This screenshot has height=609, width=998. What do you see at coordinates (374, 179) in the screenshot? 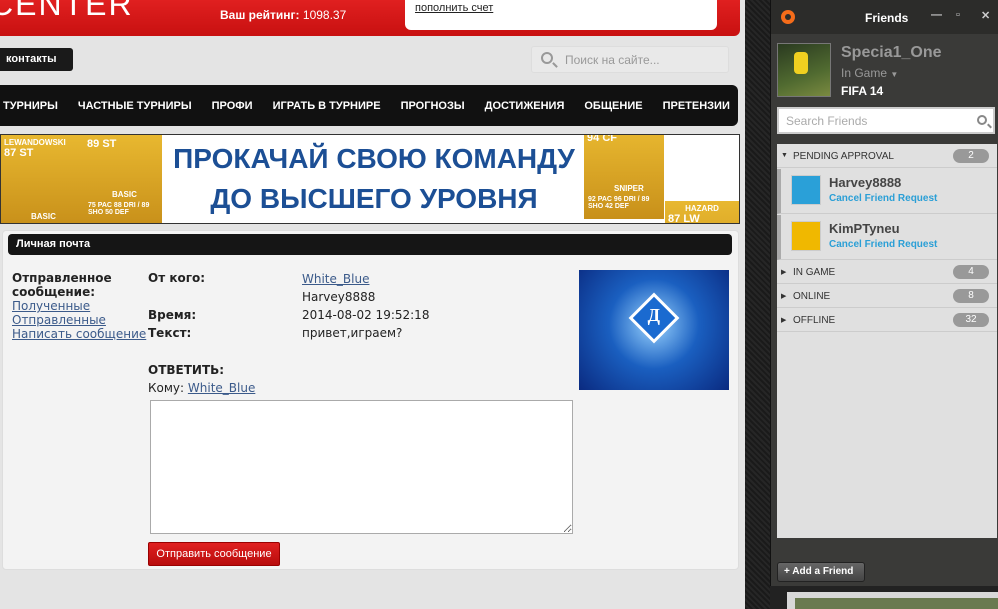
I see `banner-text: ПРОКАЧАЙ СВОЮ КОМАНДУ ДО ВЫСШЕГО УРОВНЯ` at bounding box center [374, 179].